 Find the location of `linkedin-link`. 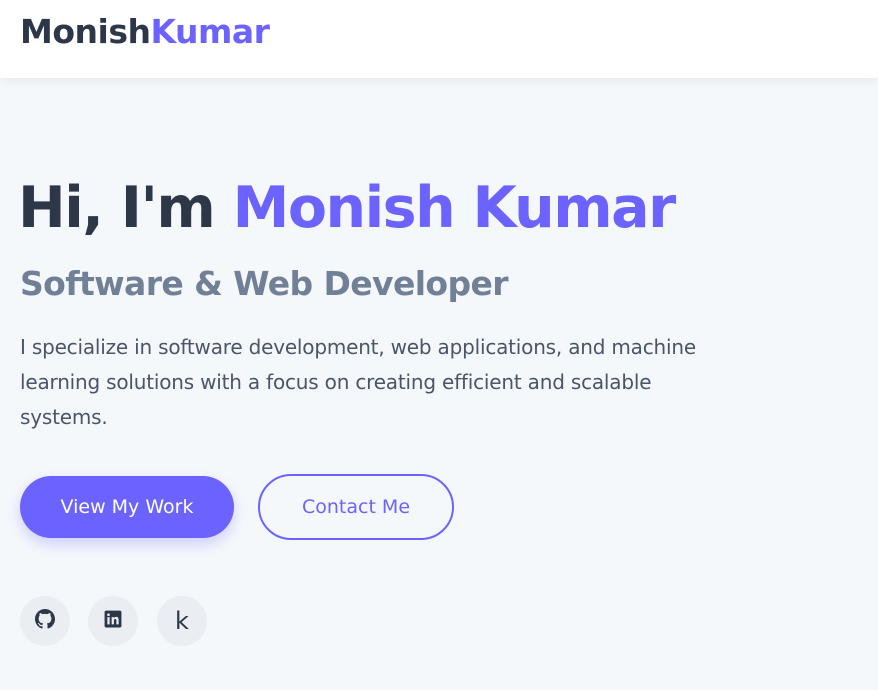

linkedin-link is located at coordinates (113, 621).